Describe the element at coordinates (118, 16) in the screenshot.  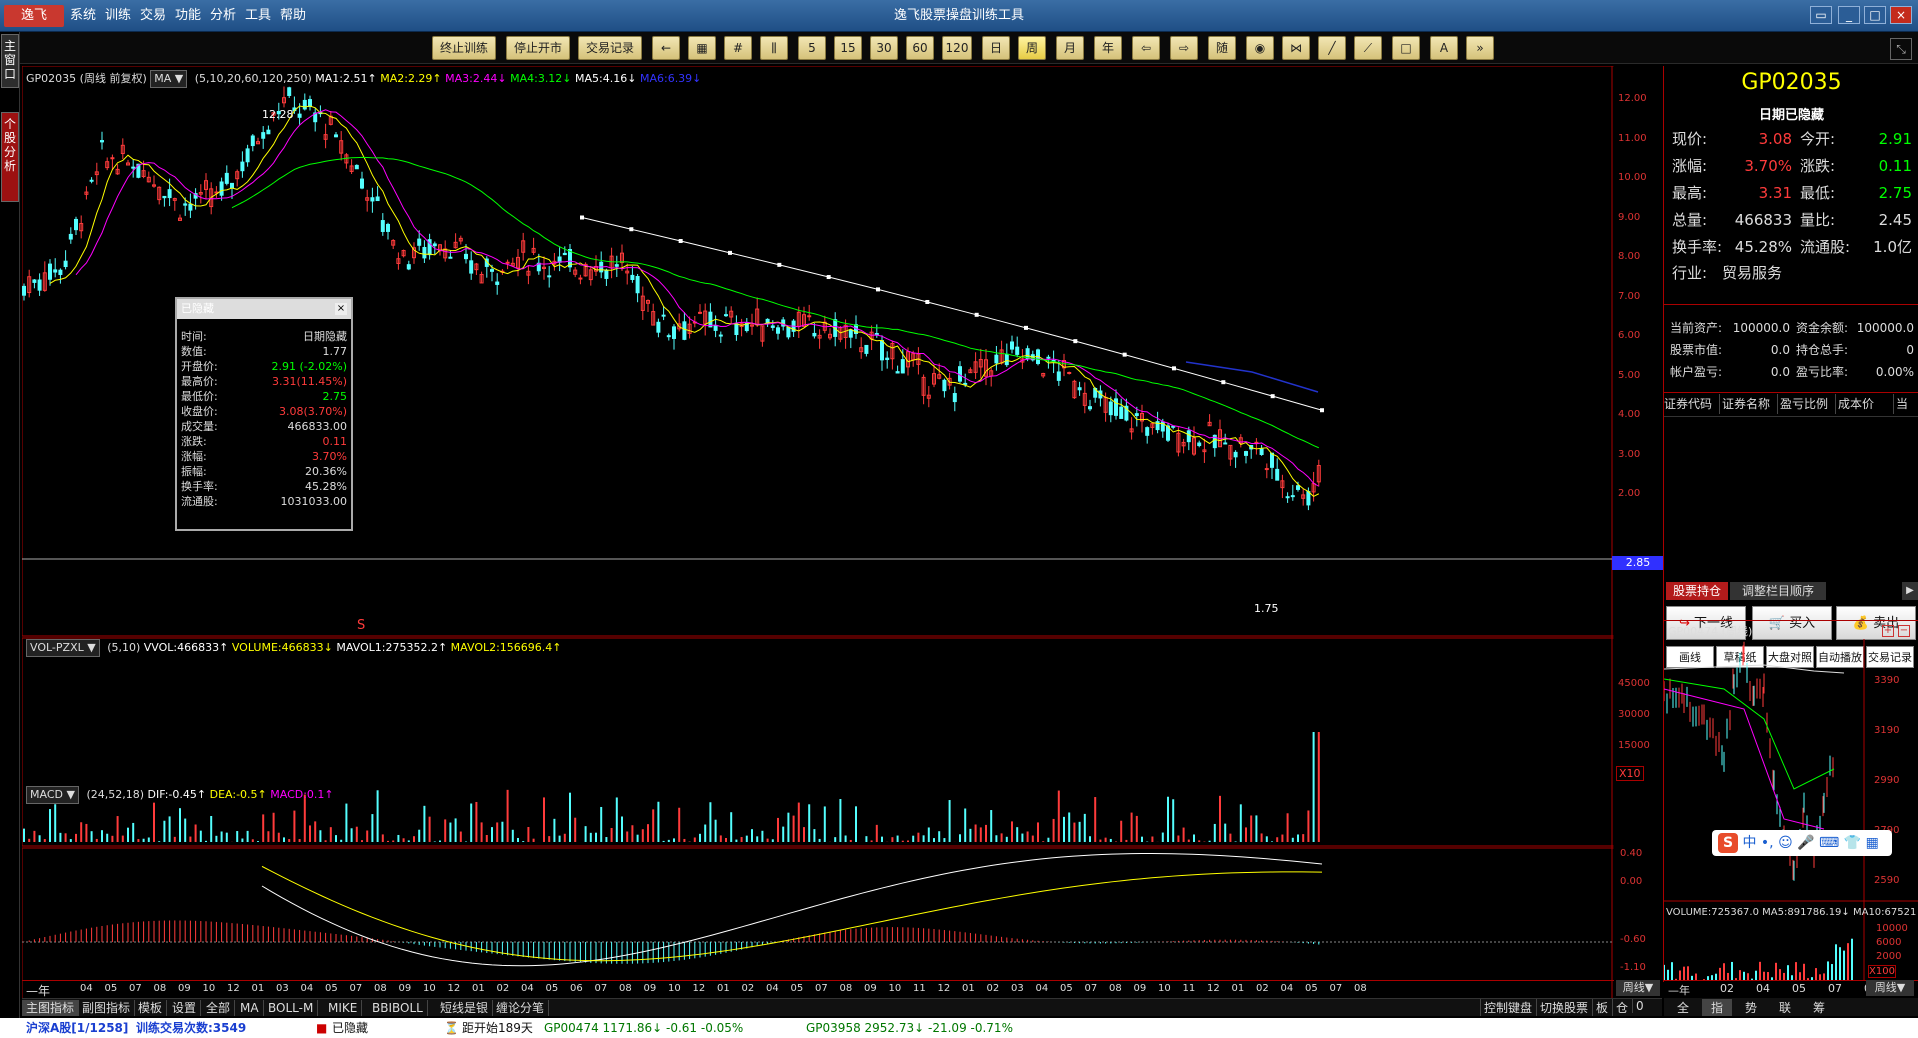
I see `menu-training: 训练` at that location.